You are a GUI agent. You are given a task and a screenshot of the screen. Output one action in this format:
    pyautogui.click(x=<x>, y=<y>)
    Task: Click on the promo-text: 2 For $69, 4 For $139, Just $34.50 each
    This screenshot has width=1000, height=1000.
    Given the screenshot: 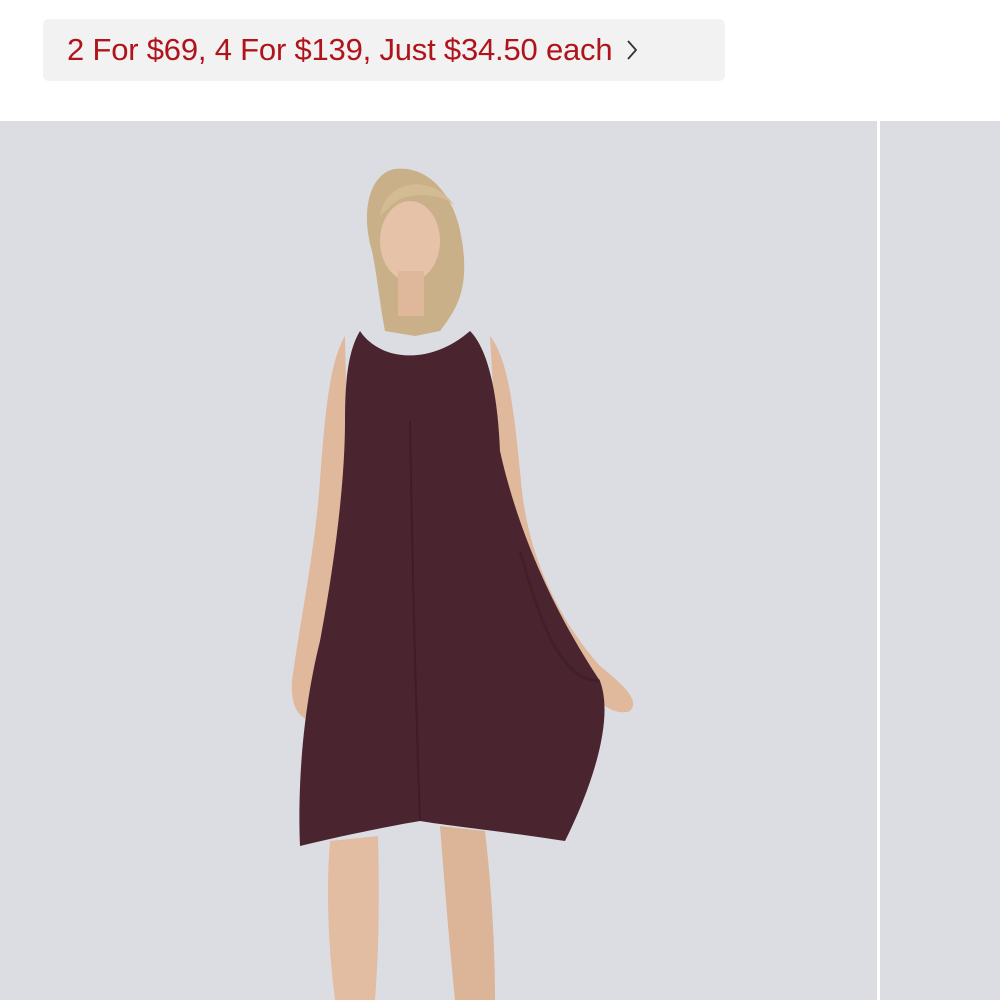 What is the action you would take?
    pyautogui.click(x=340, y=49)
    